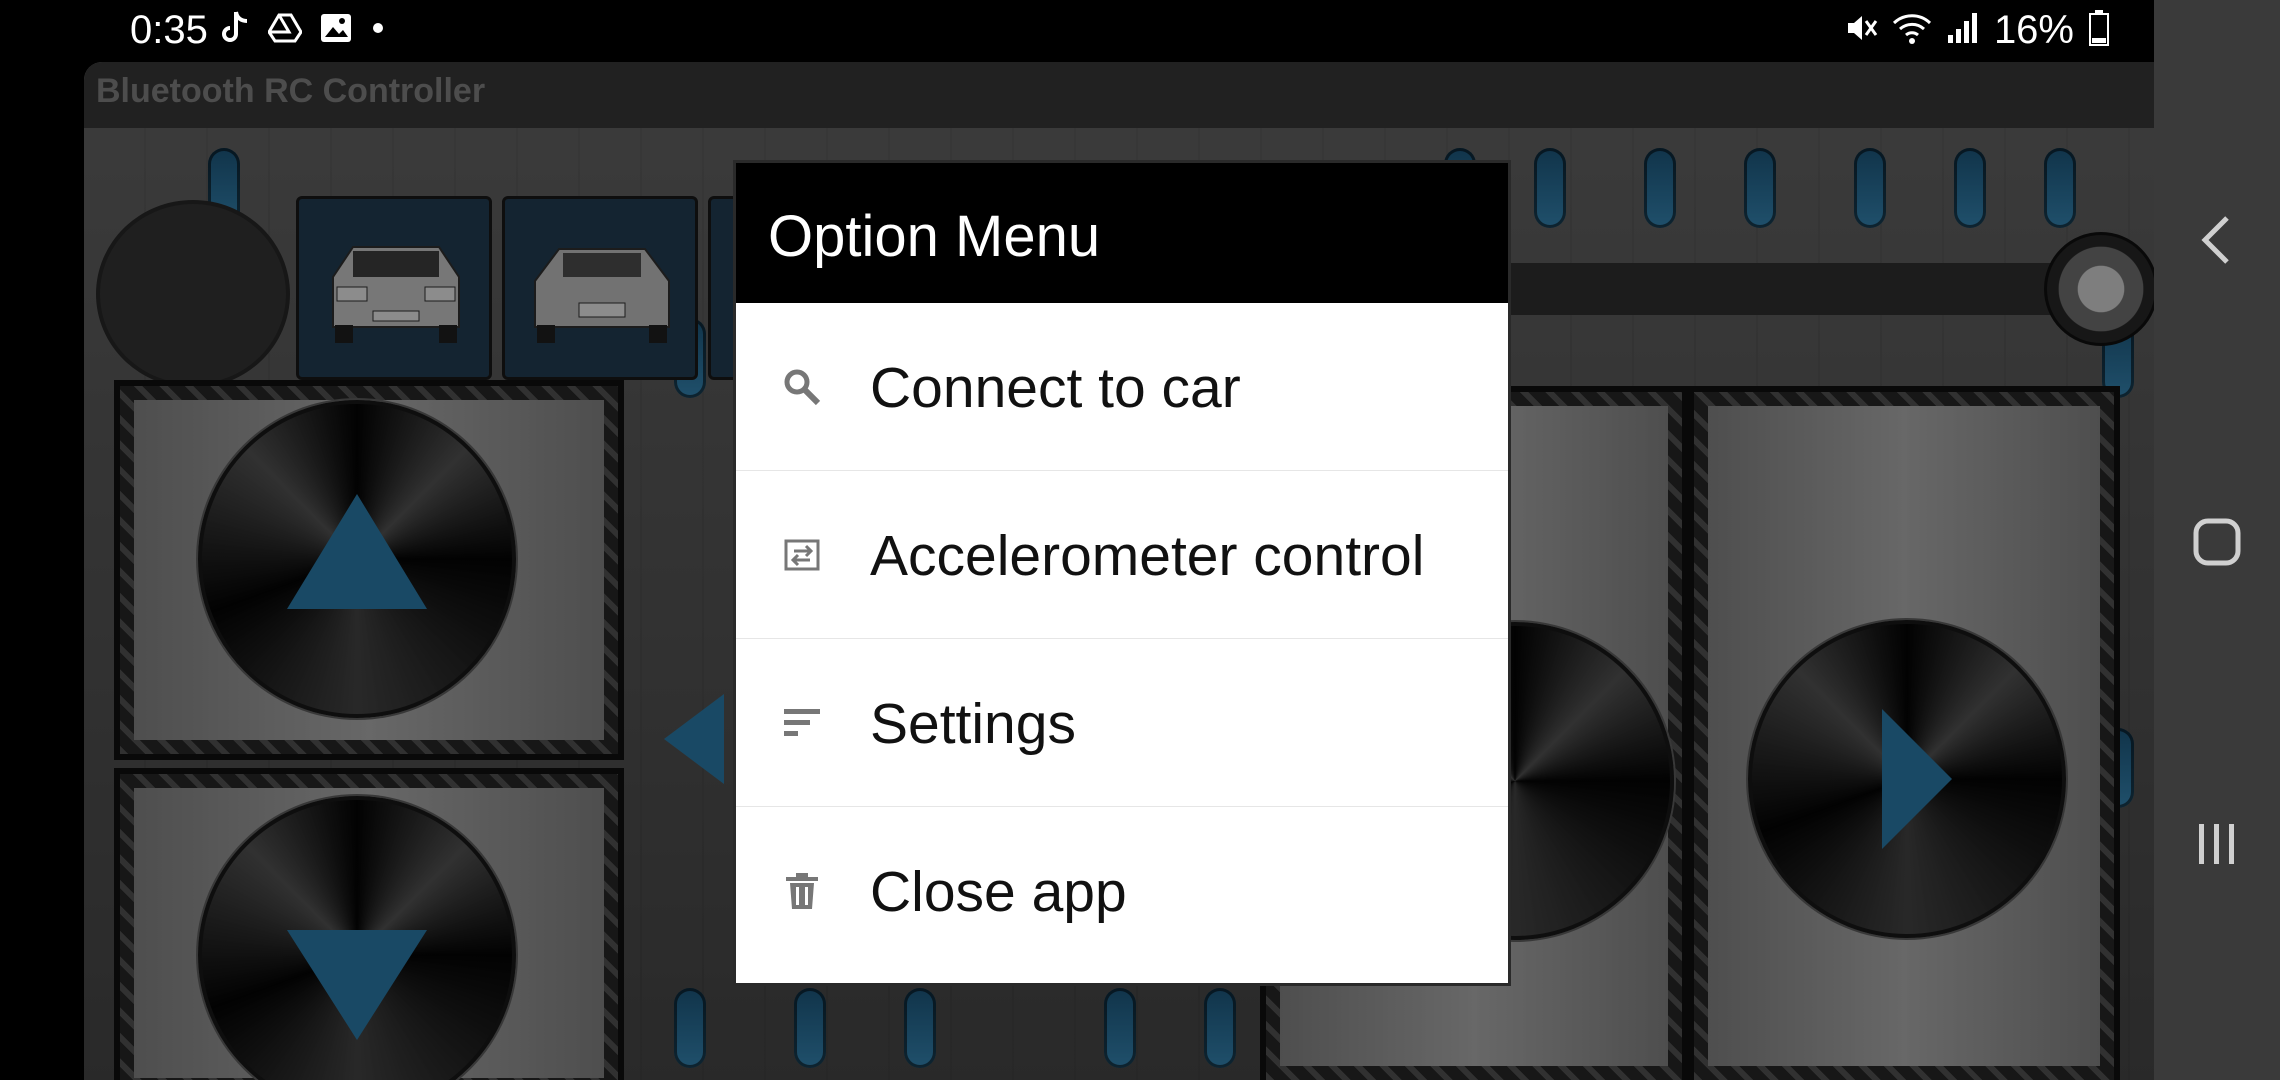 This screenshot has width=2280, height=1080. What do you see at coordinates (1861, 30) in the screenshot?
I see `mute-icon` at bounding box center [1861, 30].